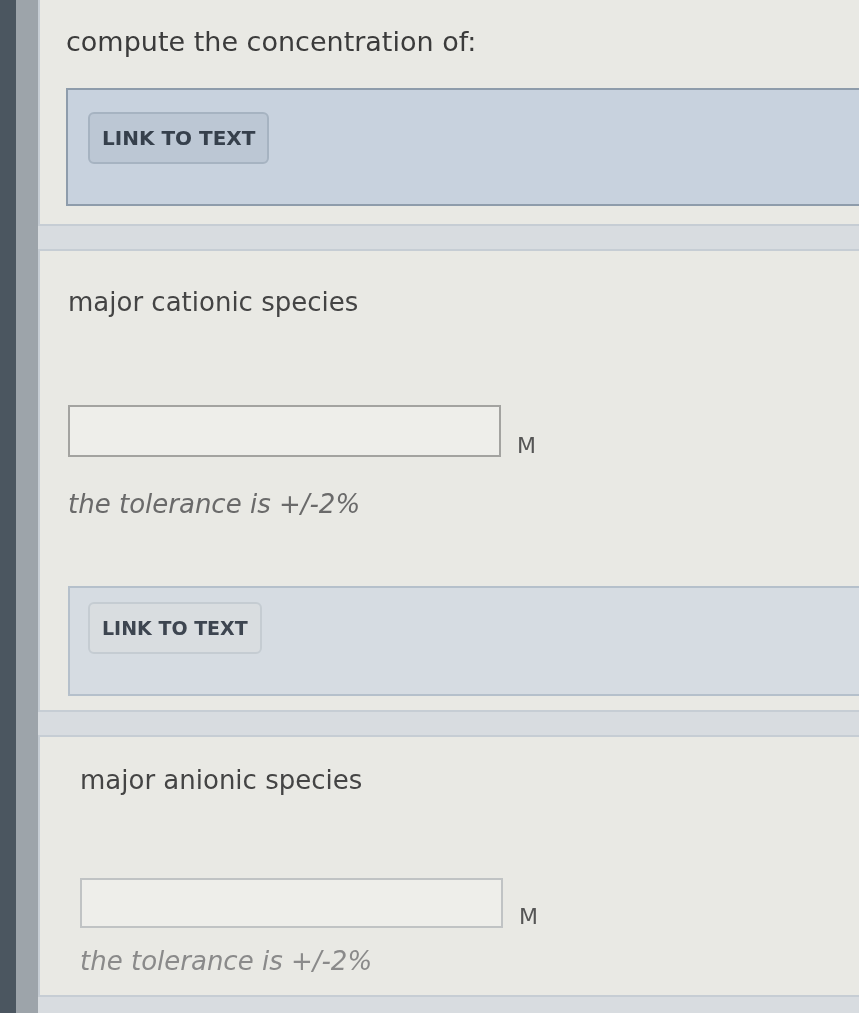 The height and width of the screenshot is (1013, 859). What do you see at coordinates (214, 303) in the screenshot?
I see `question-label: major cationic species` at bounding box center [214, 303].